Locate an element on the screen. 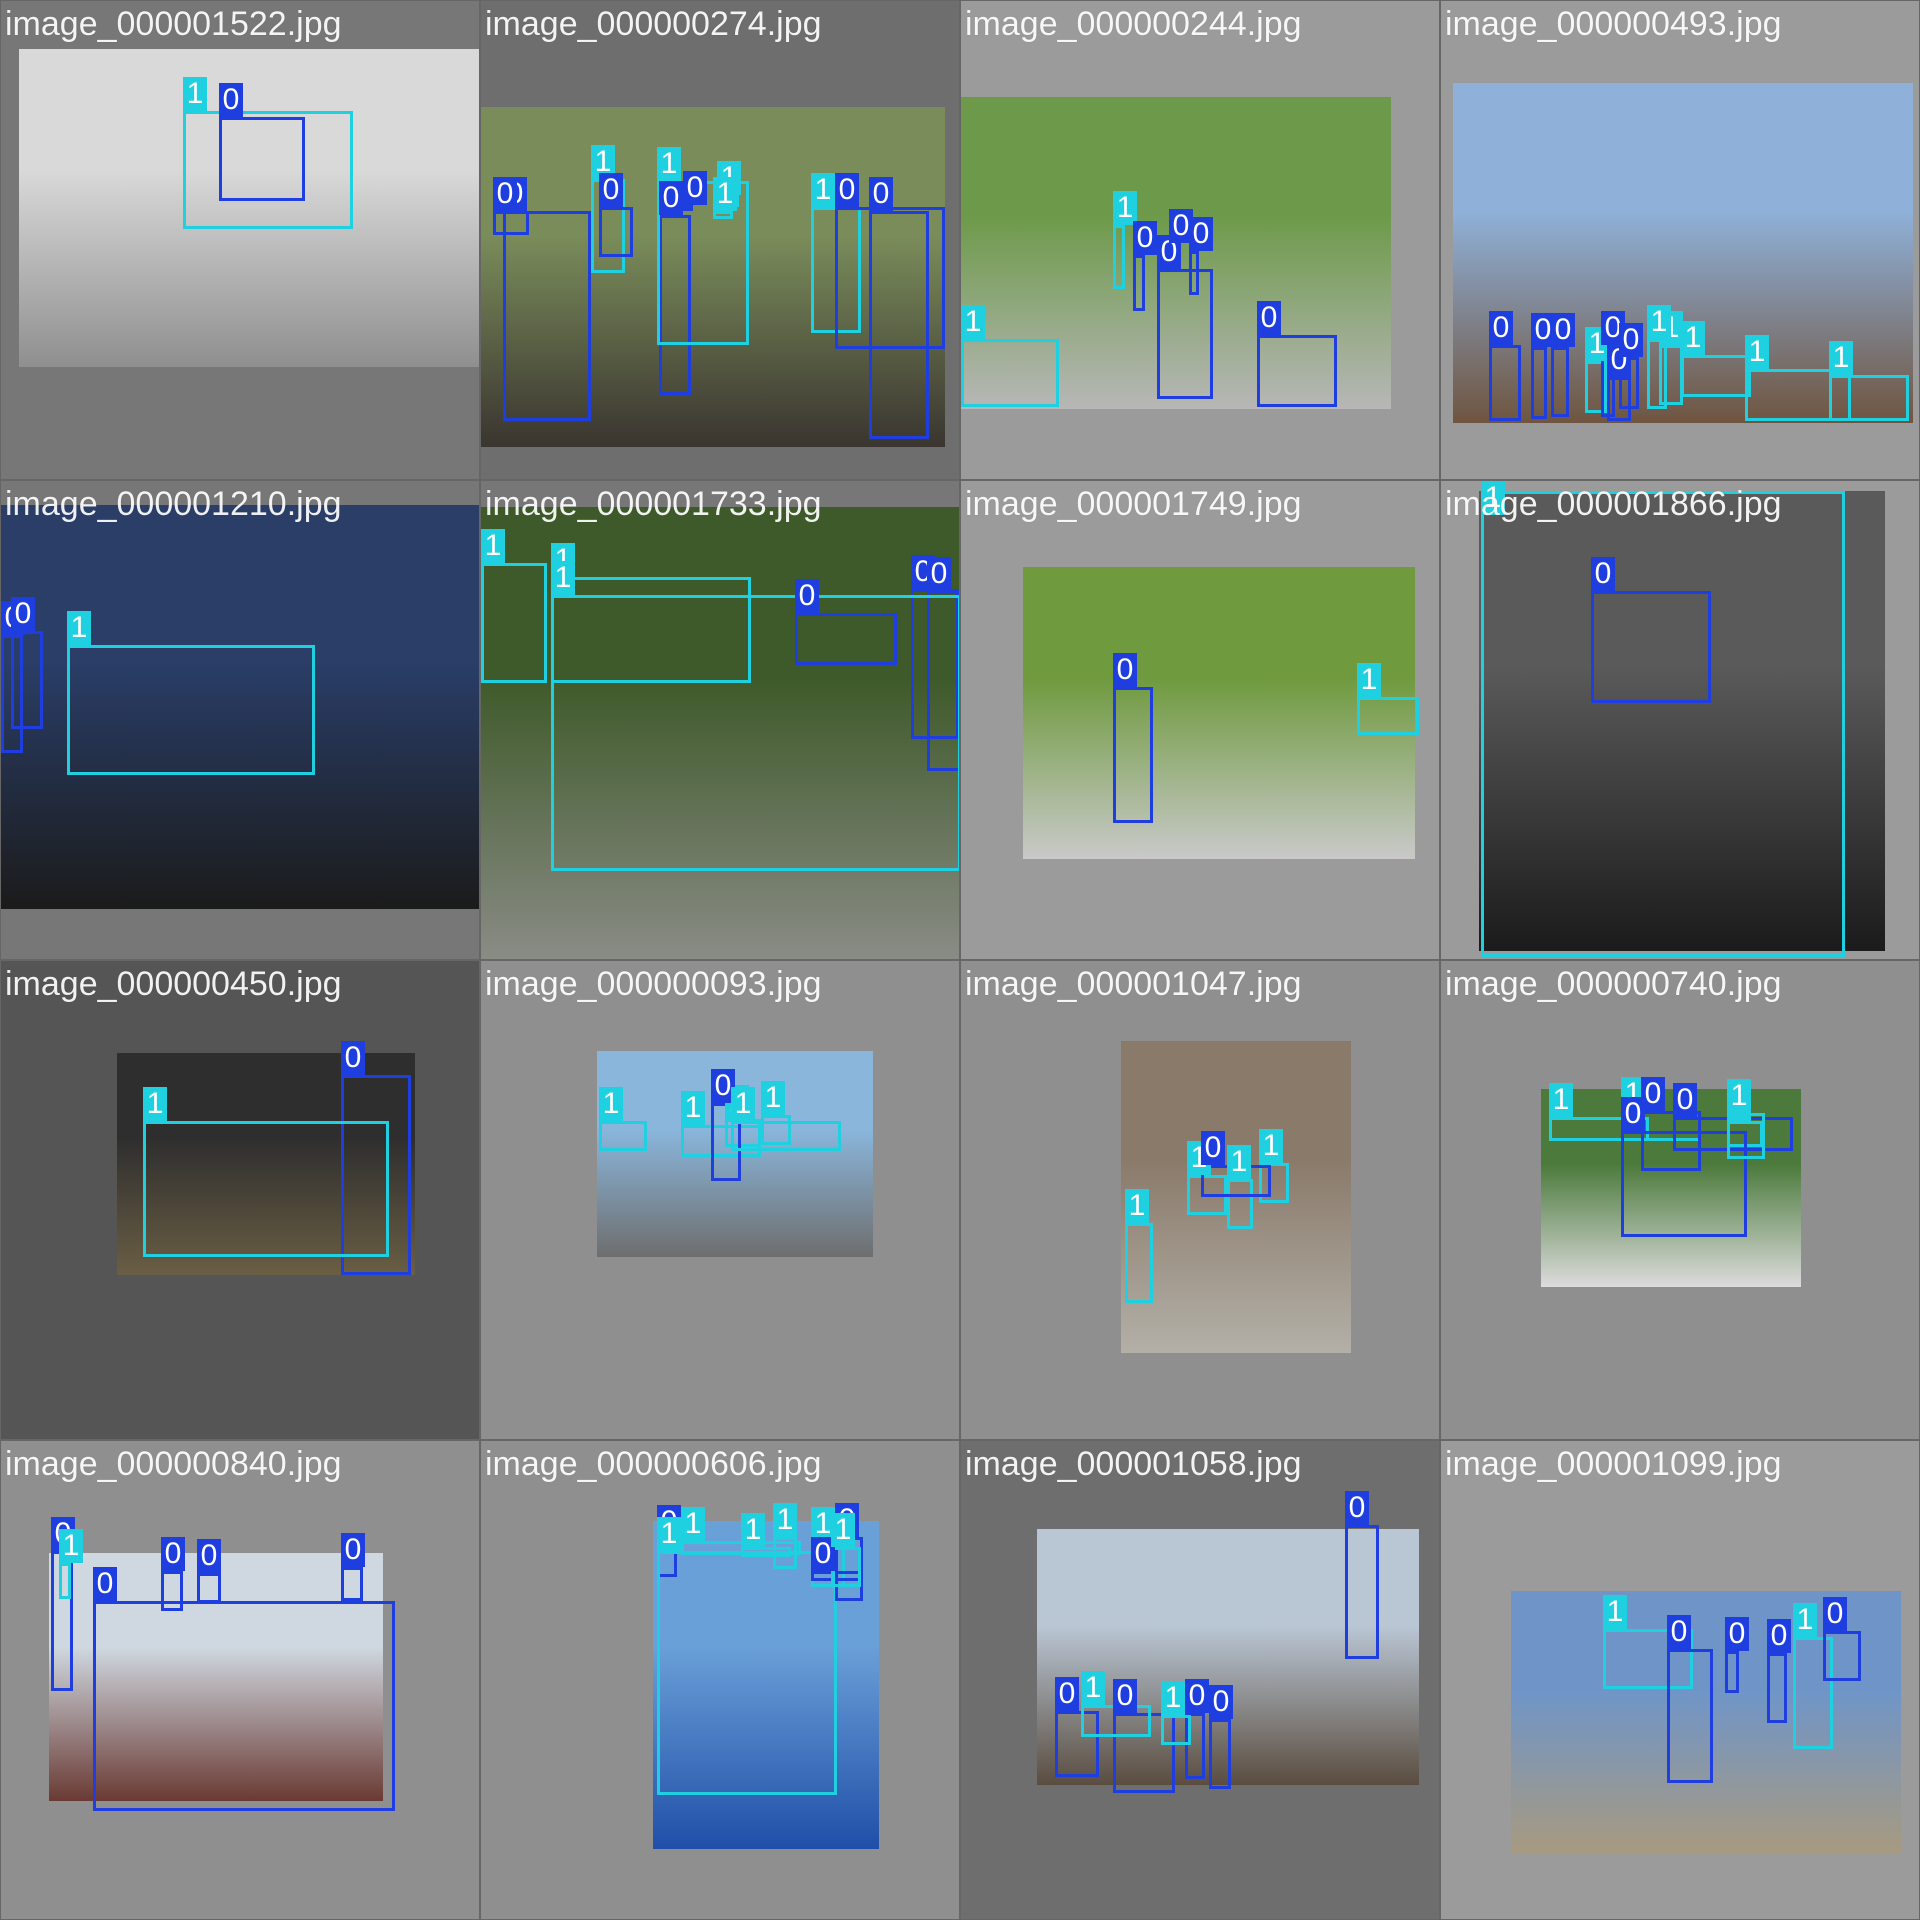  mosaic-tile: image_000001099.jpg 1 0 0 0 1 0 is located at coordinates (1680, 1680).